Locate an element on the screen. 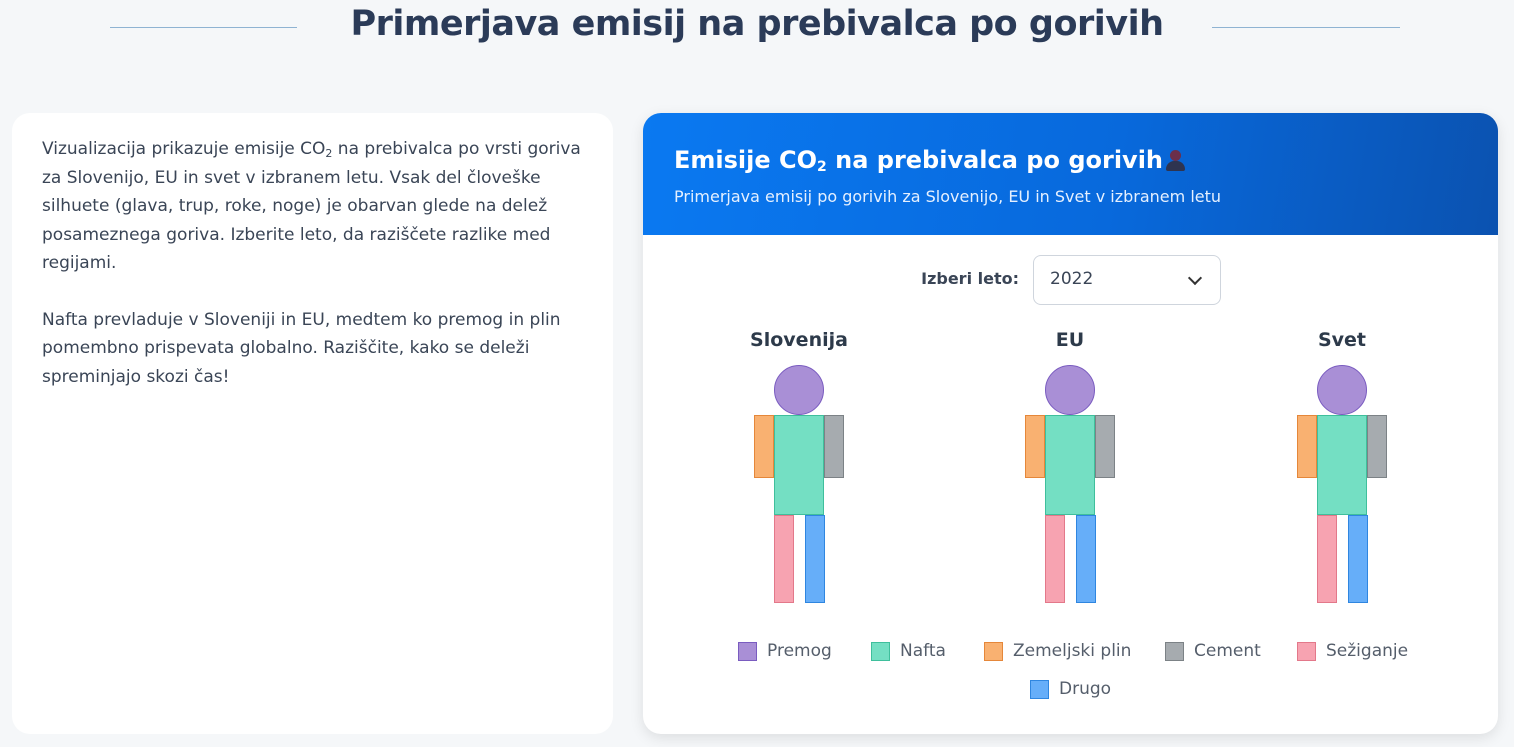 The height and width of the screenshot is (747, 1514). year-label: Izberi leto: is located at coordinates (970, 278).